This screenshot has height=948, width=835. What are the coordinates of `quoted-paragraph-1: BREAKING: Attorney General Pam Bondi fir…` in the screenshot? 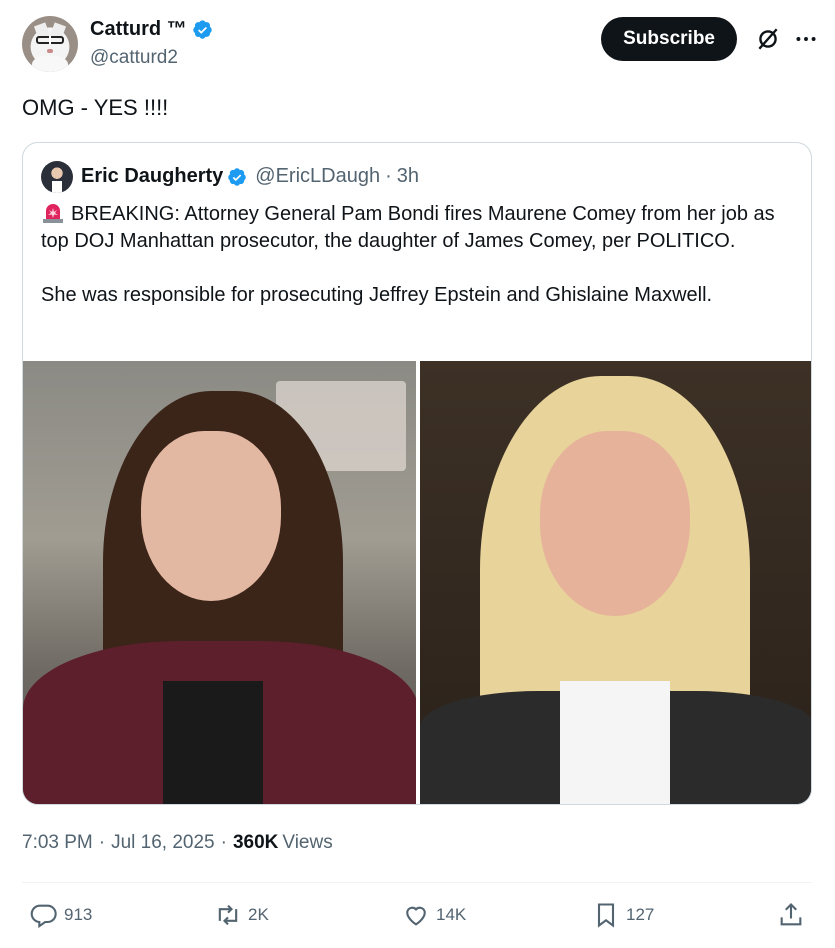 It's located at (421, 228).